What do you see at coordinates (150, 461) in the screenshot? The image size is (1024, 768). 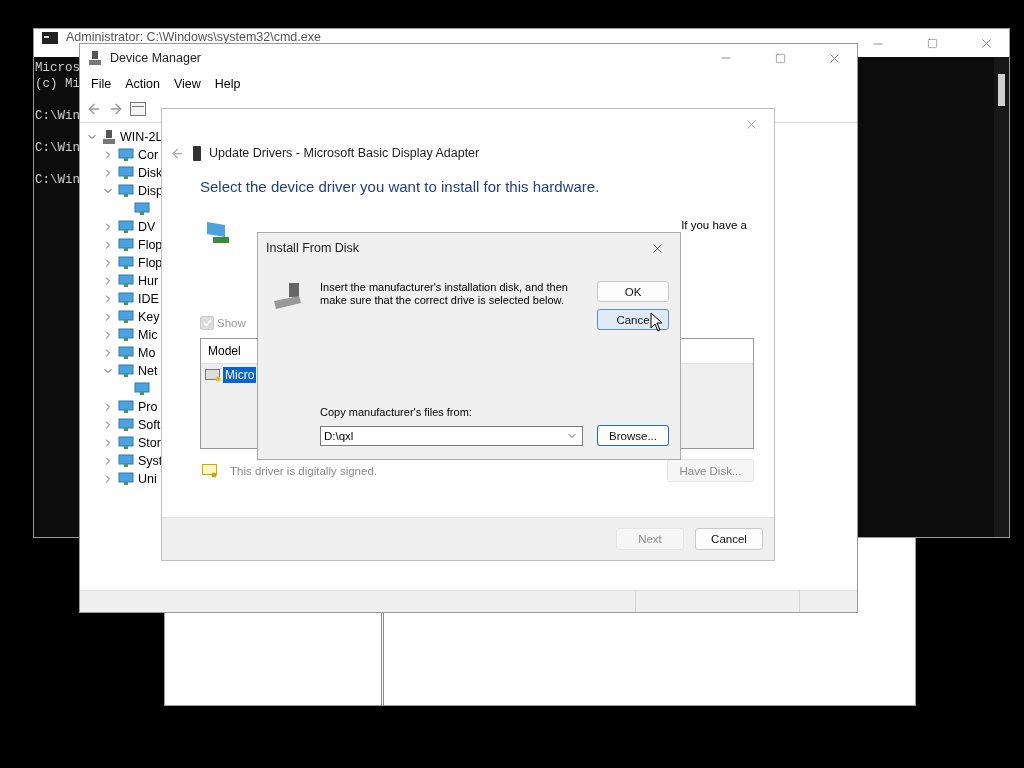 I see `tree-item: Syst` at bounding box center [150, 461].